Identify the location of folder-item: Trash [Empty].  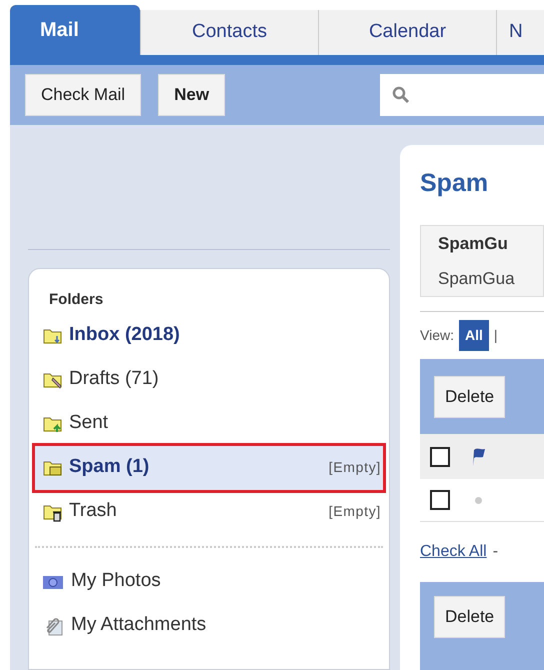
(209, 512).